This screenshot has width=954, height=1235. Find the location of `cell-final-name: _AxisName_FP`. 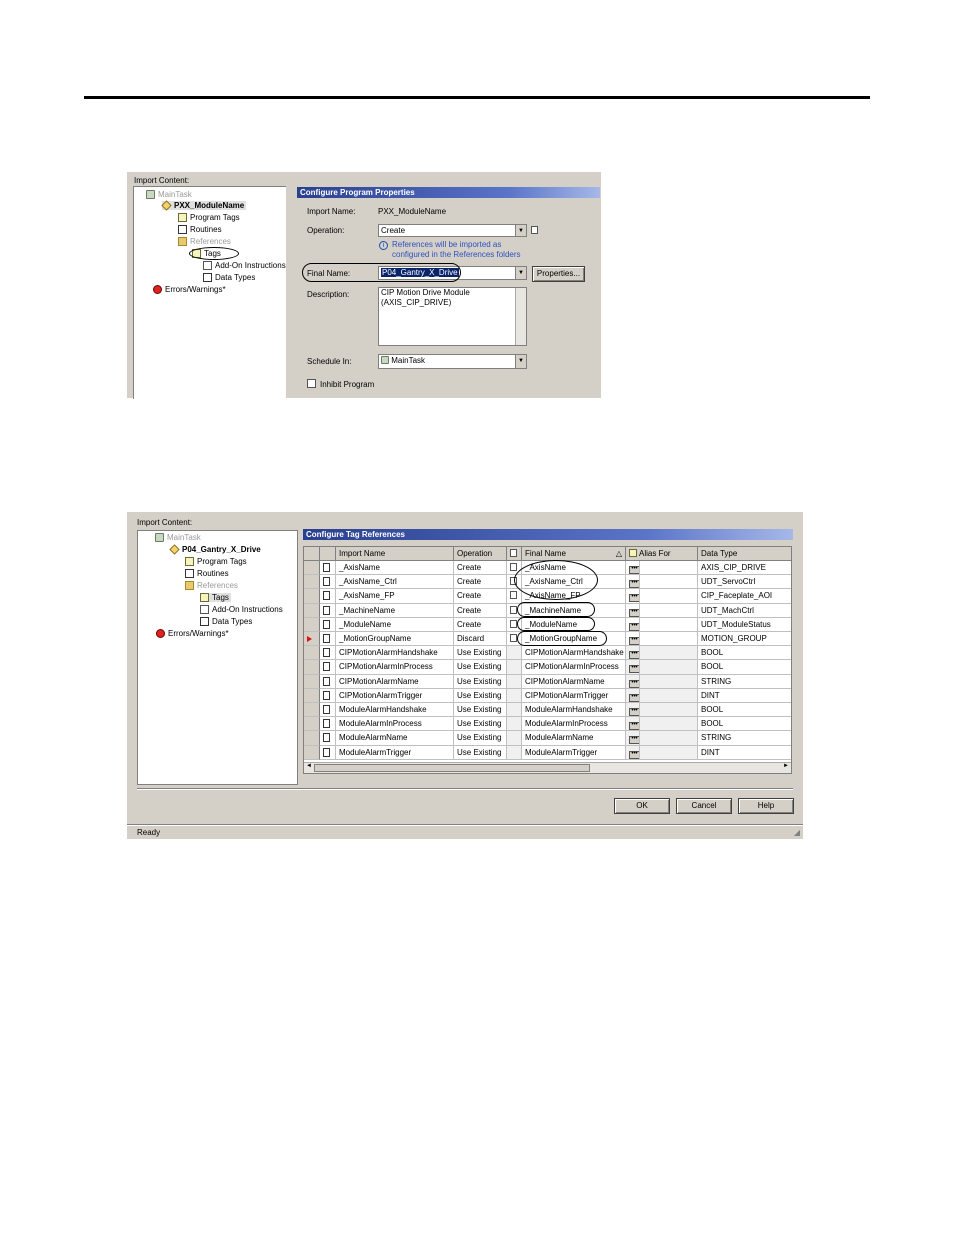

cell-final-name: _AxisName_FP is located at coordinates (574, 596).